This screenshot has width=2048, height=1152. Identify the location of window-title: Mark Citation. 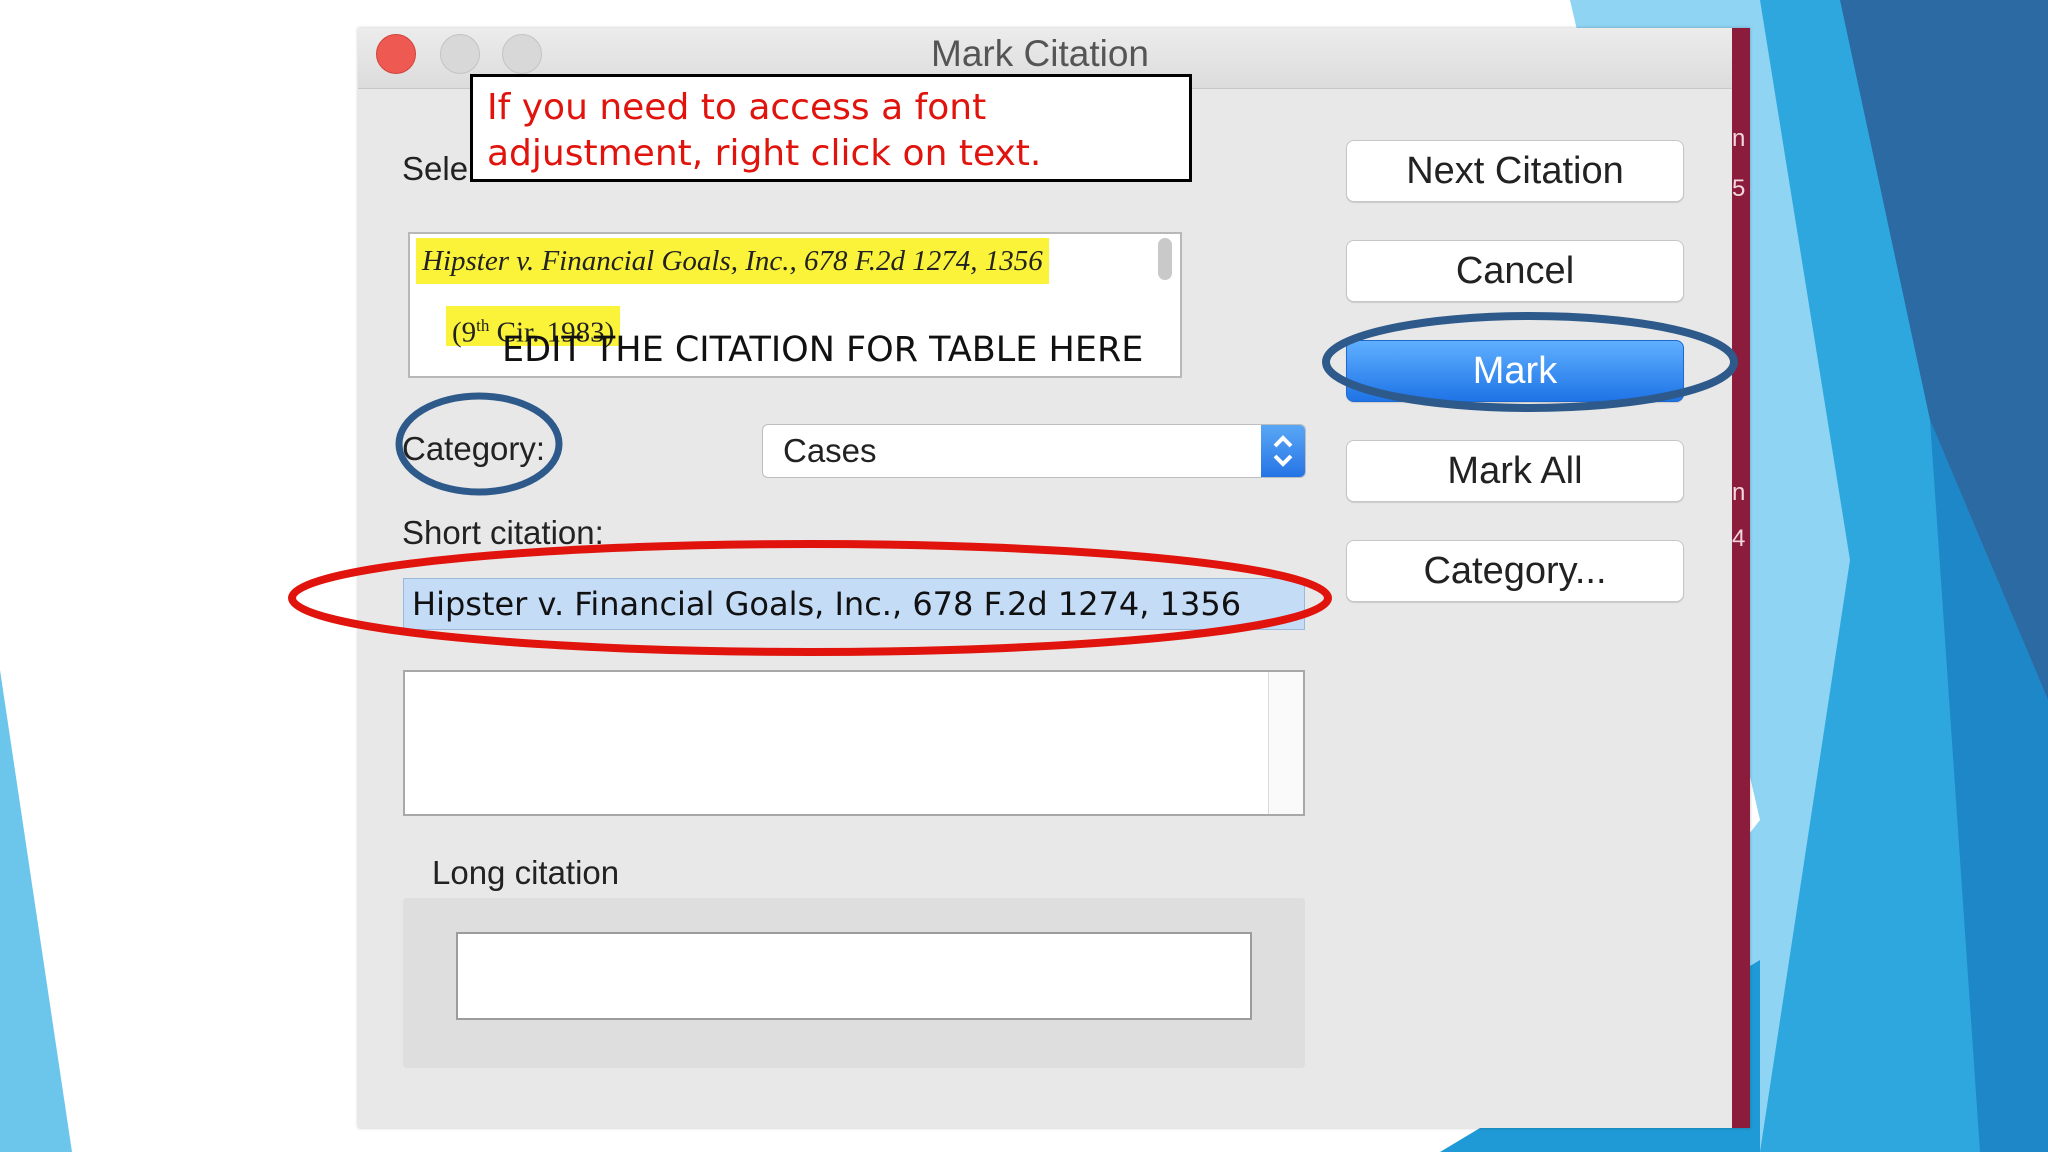
(1040, 53).